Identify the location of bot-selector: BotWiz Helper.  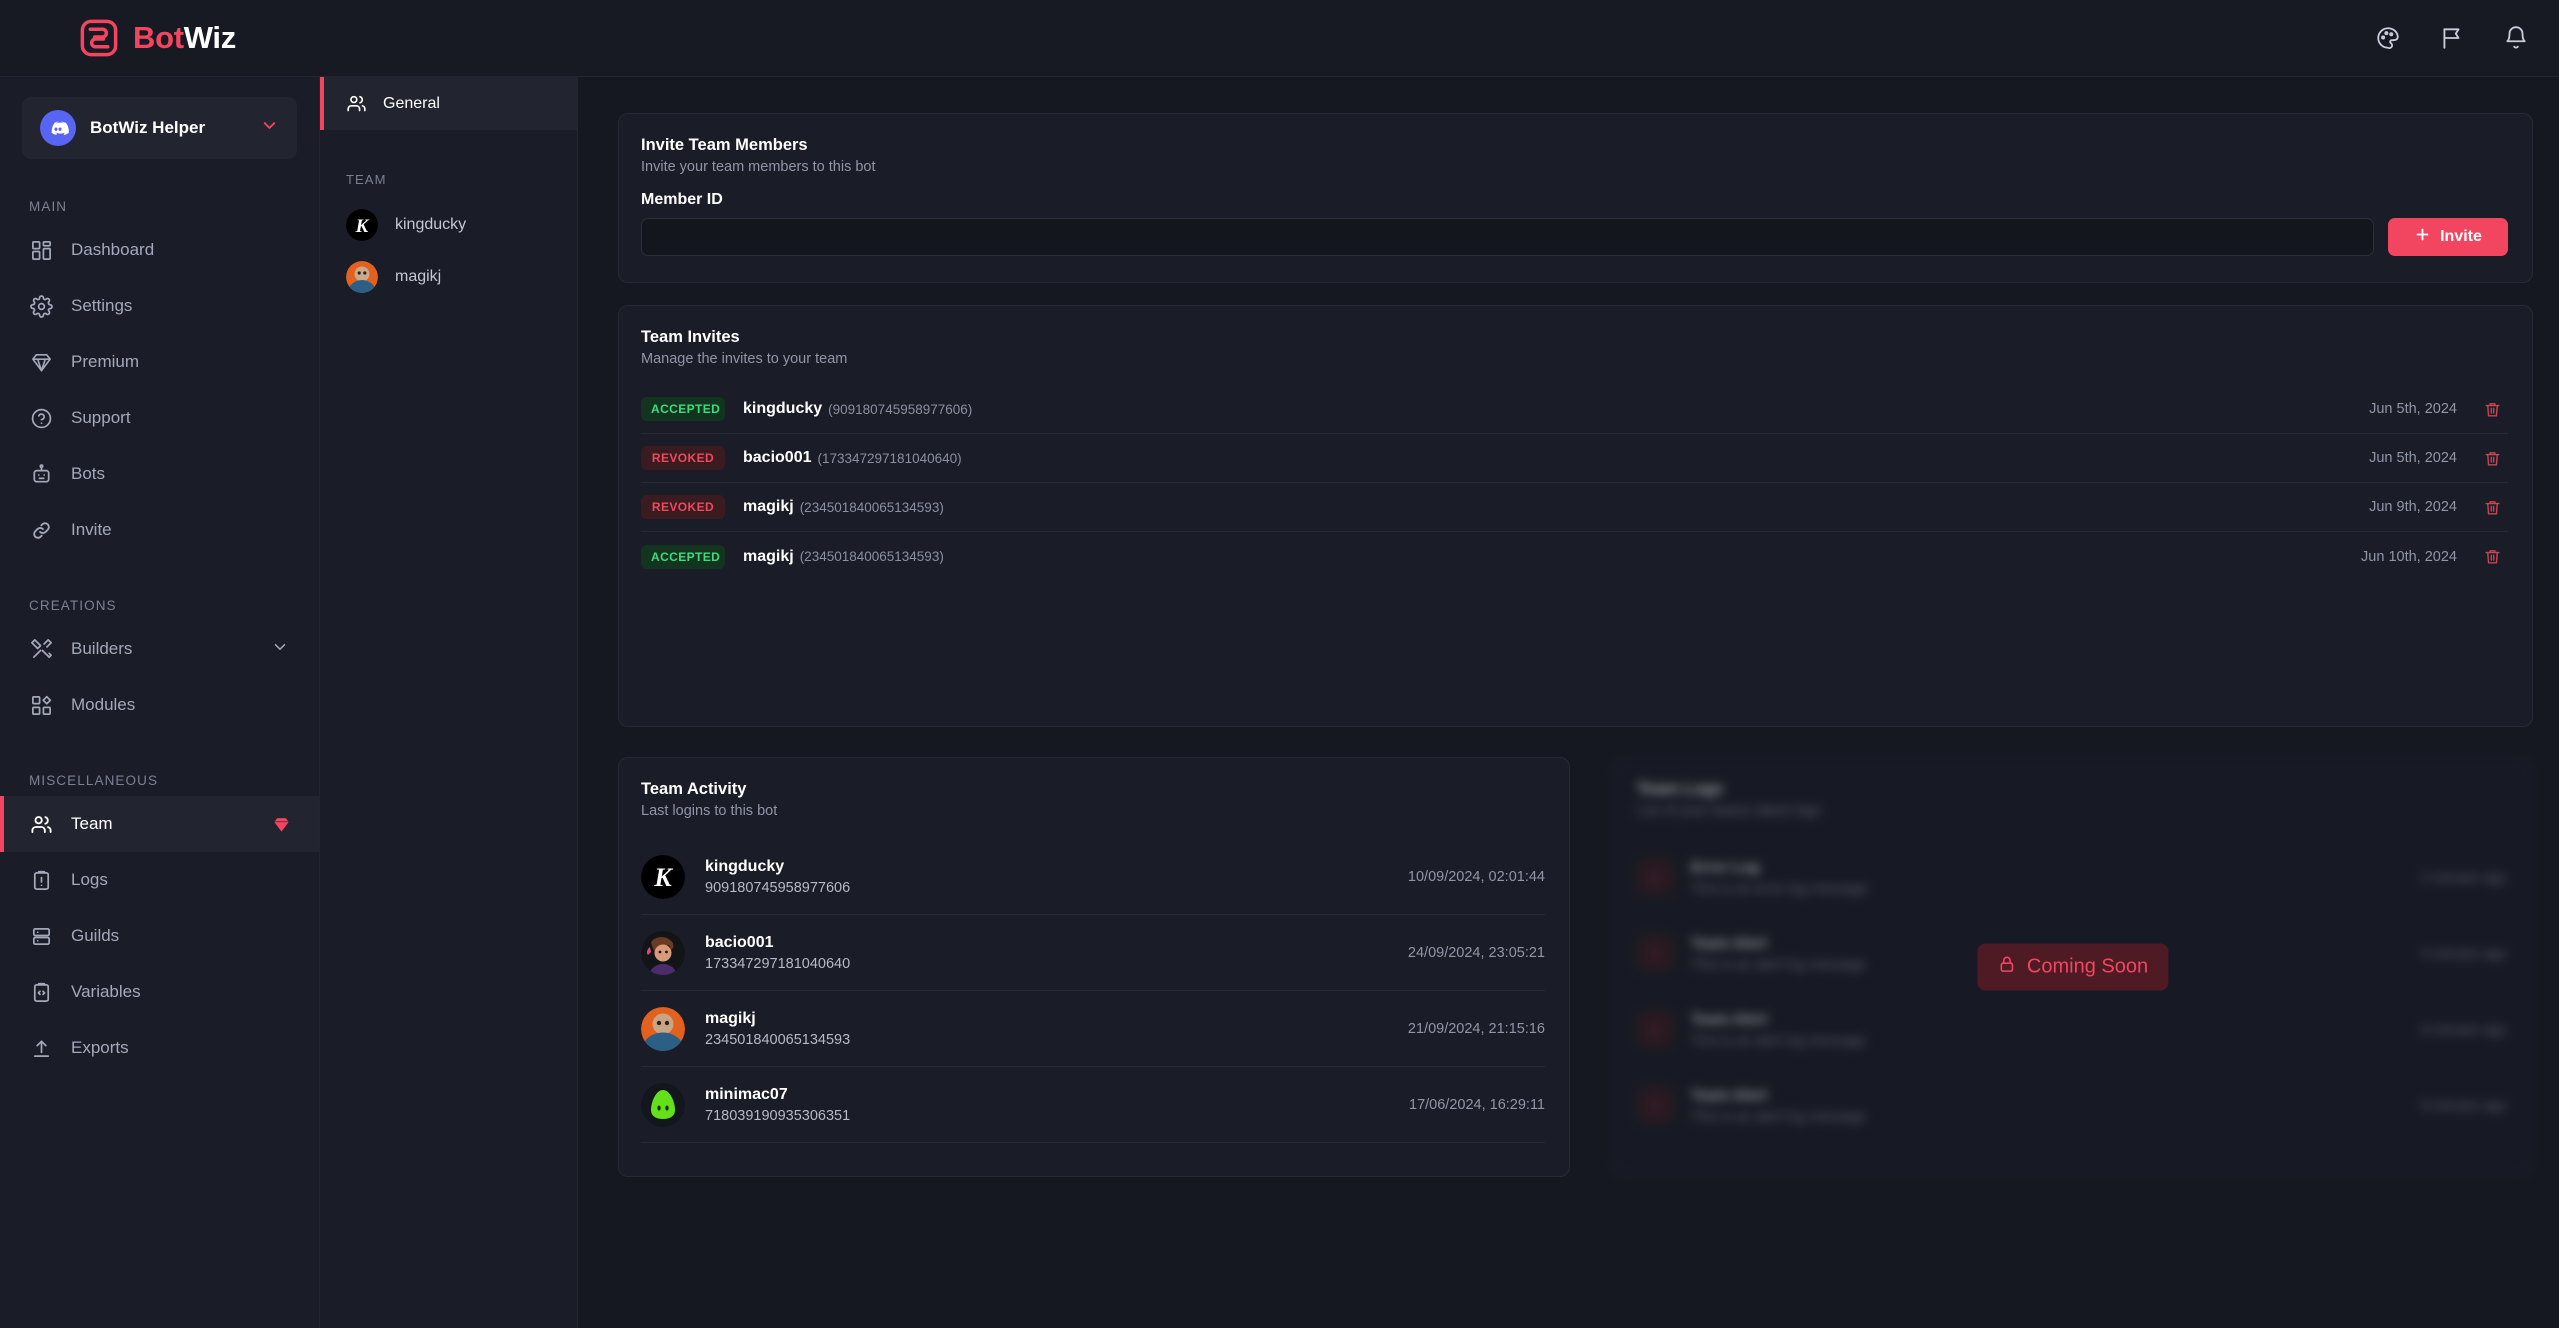
(159, 128).